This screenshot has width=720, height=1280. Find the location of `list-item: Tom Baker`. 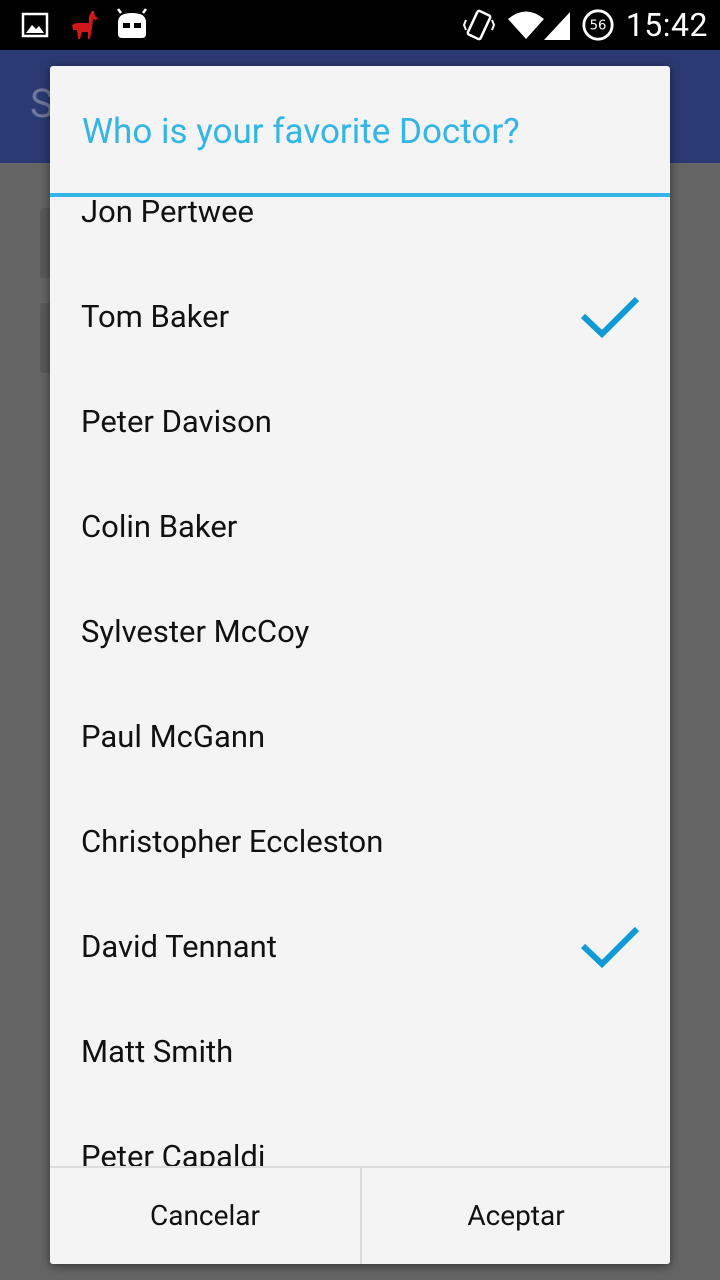

list-item: Tom Baker is located at coordinates (360, 316).